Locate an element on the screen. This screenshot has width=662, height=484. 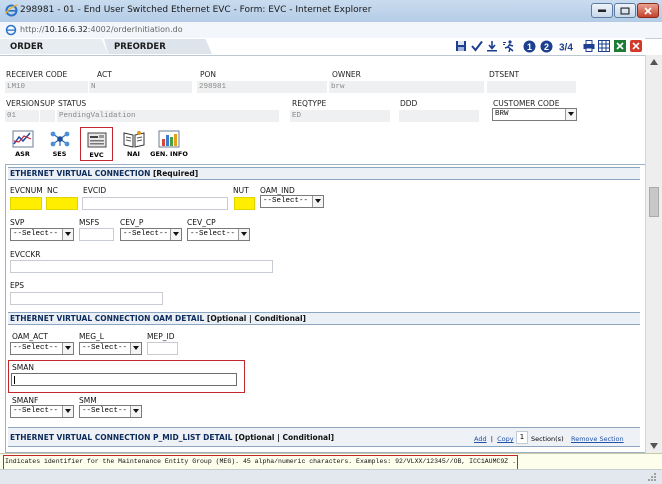
customer-code-label: CUSTOMER CODE is located at coordinates (526, 103).